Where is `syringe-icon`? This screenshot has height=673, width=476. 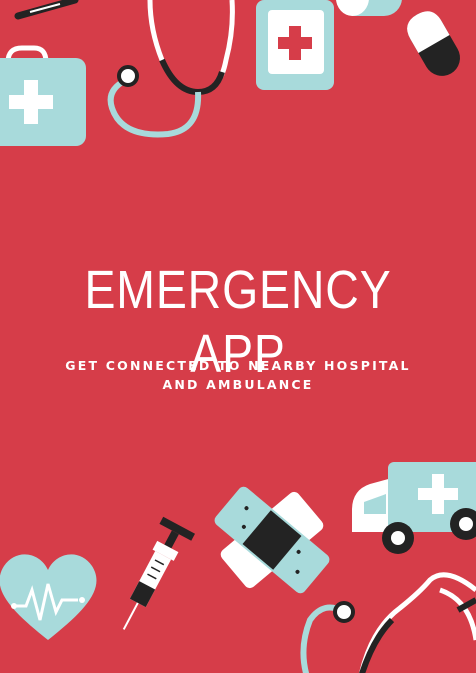 syringe-icon is located at coordinates (159, 573).